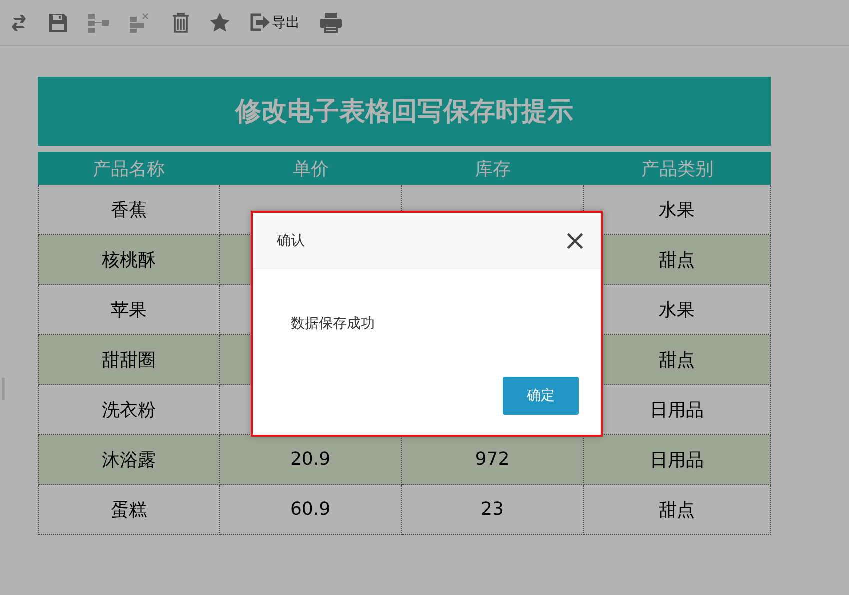  What do you see at coordinates (129, 168) in the screenshot?
I see `column-header: 产品名称` at bounding box center [129, 168].